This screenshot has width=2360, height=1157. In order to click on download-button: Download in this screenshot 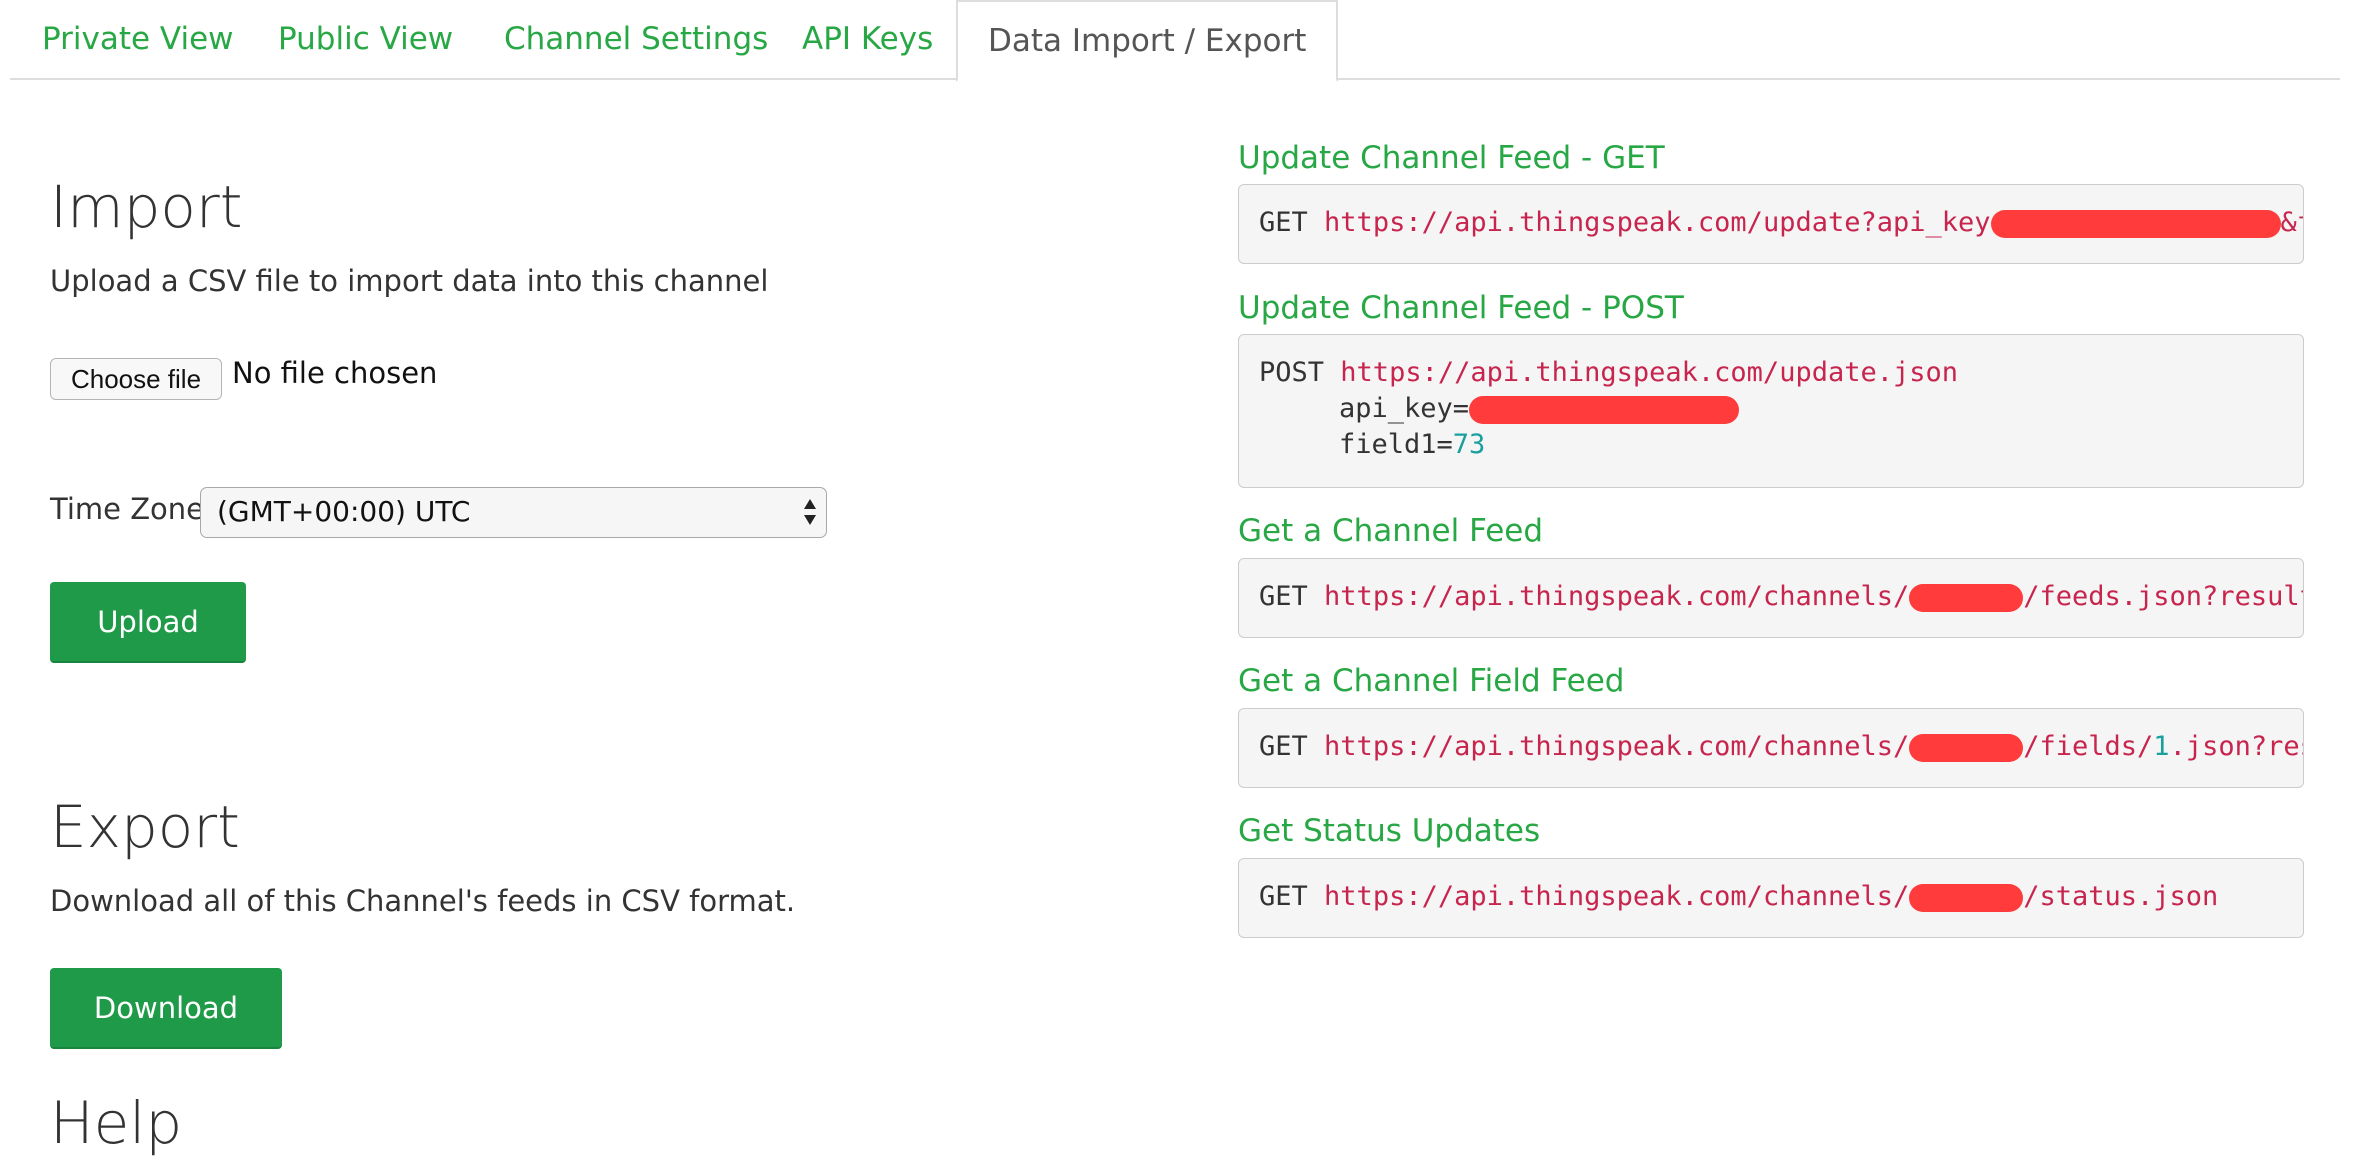, I will do `click(166, 1008)`.